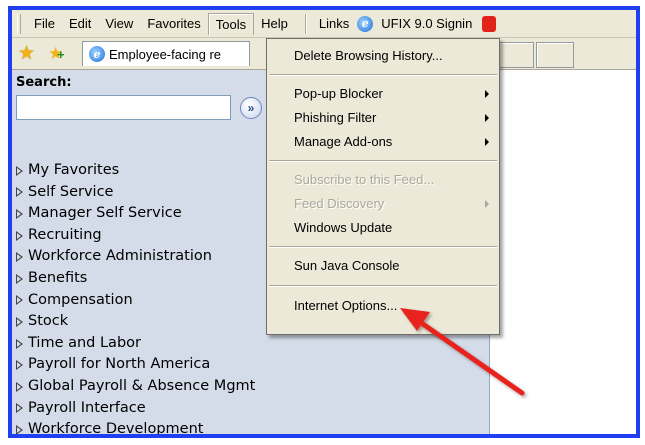  Describe the element at coordinates (80, 299) in the screenshot. I see `nav-item-label: Compensation` at that location.